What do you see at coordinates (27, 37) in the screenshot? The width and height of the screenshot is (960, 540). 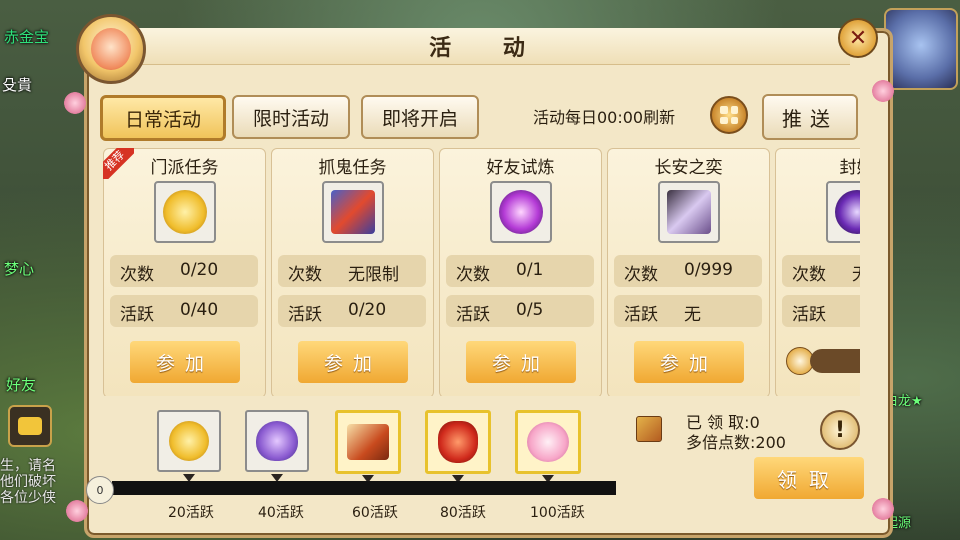 I see `bg-player-name: 赤金宝` at bounding box center [27, 37].